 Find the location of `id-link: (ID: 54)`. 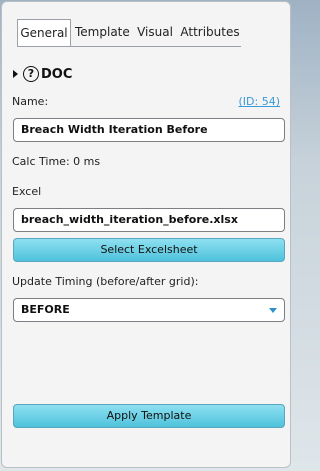

id-link: (ID: 54) is located at coordinates (260, 101).